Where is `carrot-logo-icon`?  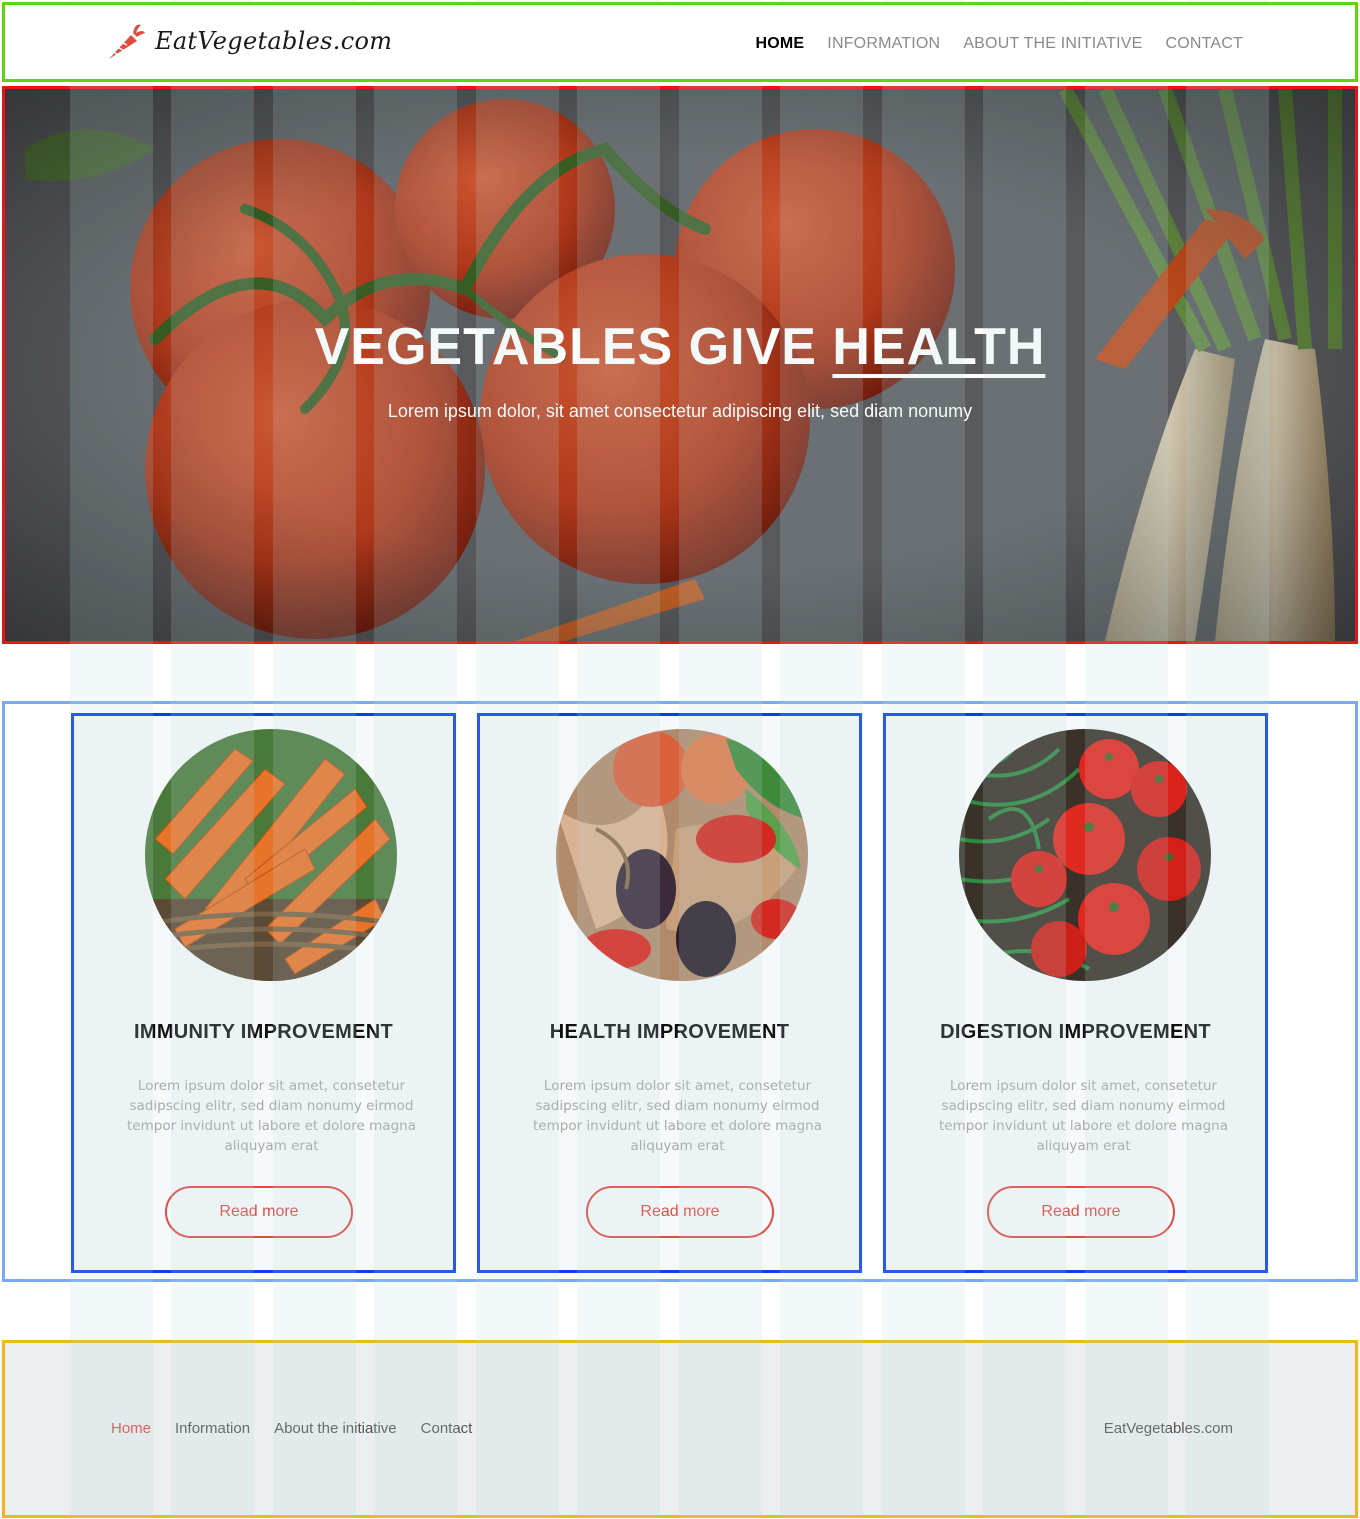 carrot-logo-icon is located at coordinates (127, 41).